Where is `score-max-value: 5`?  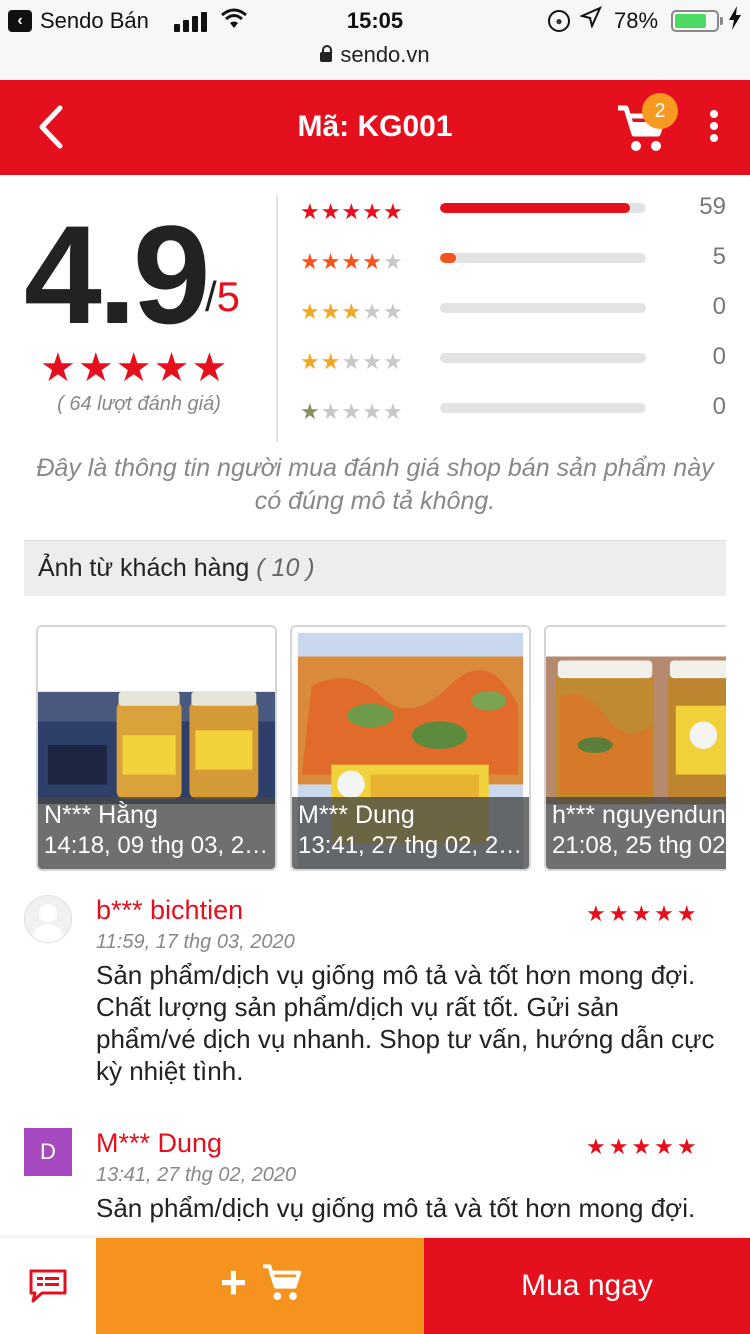
score-max-value: 5 is located at coordinates (228, 296).